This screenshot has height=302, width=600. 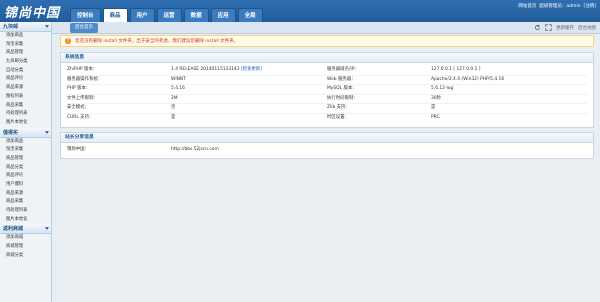 I want to click on info-label: 安全模式：, so click(x=78, y=108).